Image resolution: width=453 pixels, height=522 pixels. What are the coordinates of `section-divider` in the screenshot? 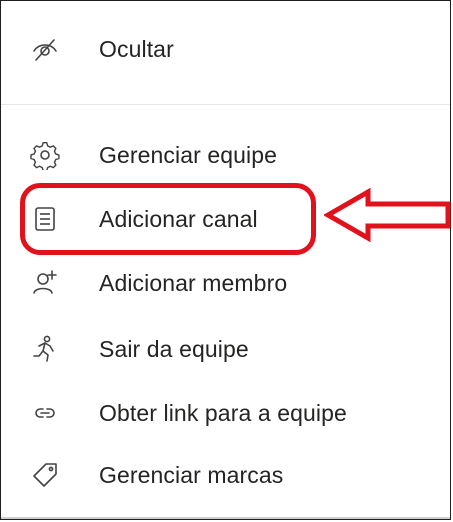 It's located at (225, 104).